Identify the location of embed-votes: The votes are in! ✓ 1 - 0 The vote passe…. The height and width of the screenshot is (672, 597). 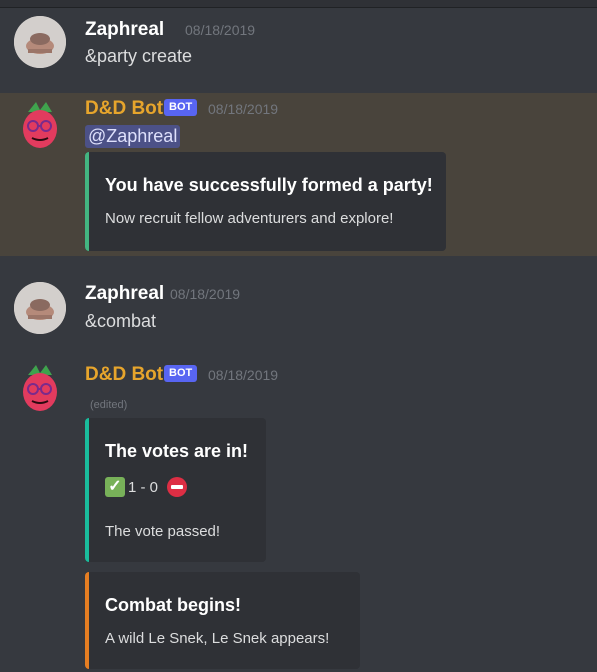
(175, 490).